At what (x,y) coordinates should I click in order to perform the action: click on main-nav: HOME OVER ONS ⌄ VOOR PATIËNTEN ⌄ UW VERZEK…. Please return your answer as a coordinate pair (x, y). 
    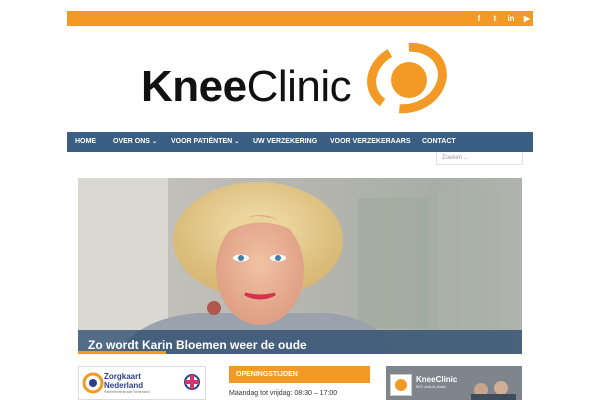
    Looking at the image, I should click on (300, 142).